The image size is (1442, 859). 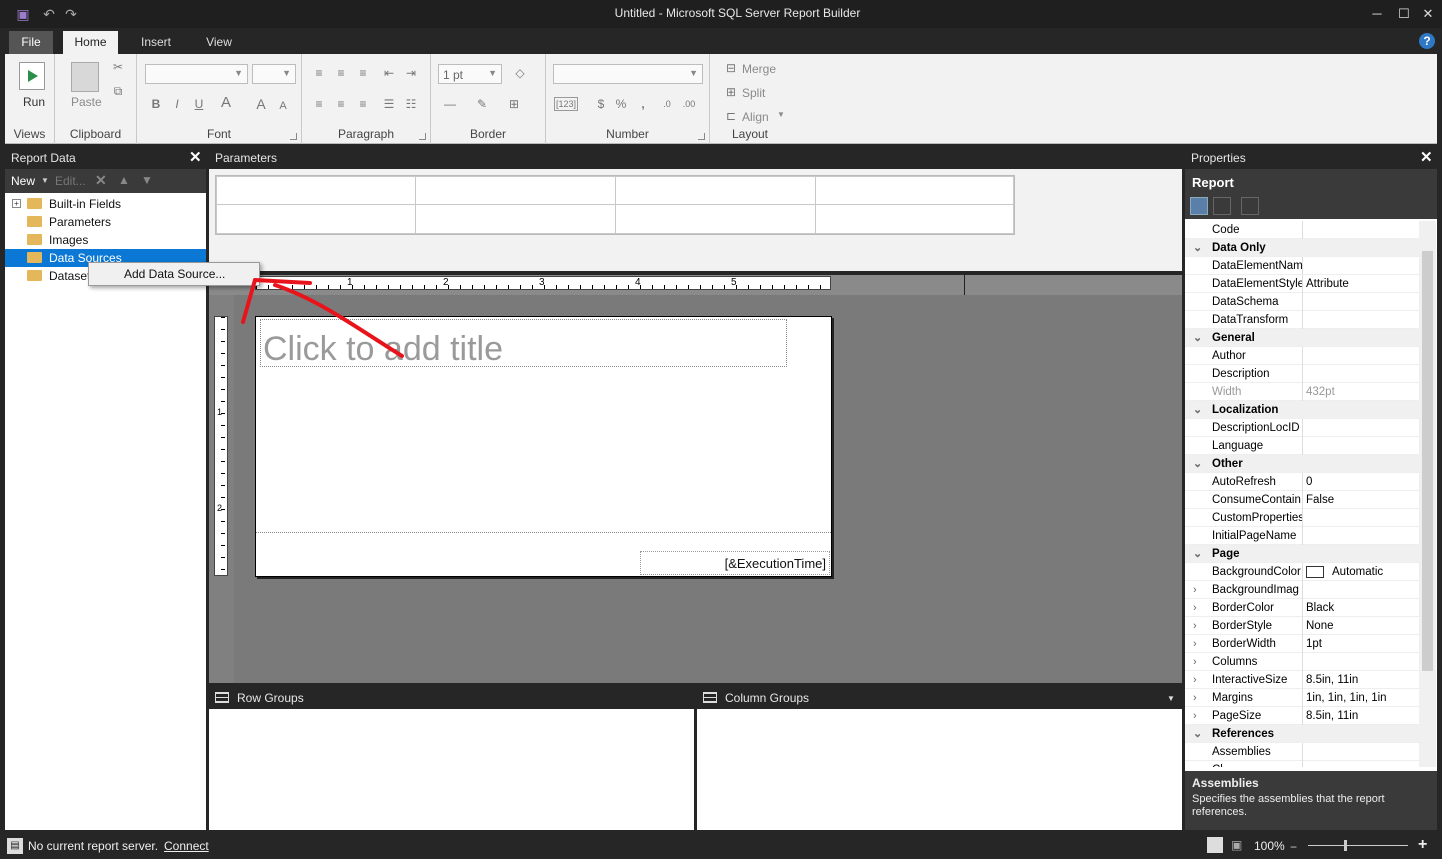 What do you see at coordinates (363, 104) in the screenshot?
I see `align-right-icon: ≡` at bounding box center [363, 104].